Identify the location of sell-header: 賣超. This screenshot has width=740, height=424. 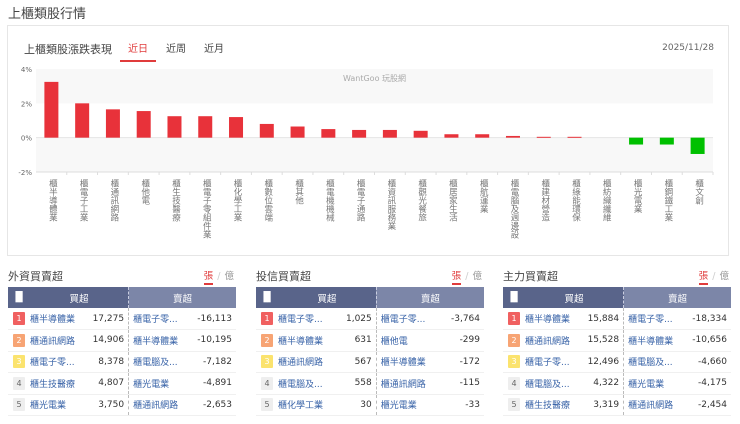
(677, 297).